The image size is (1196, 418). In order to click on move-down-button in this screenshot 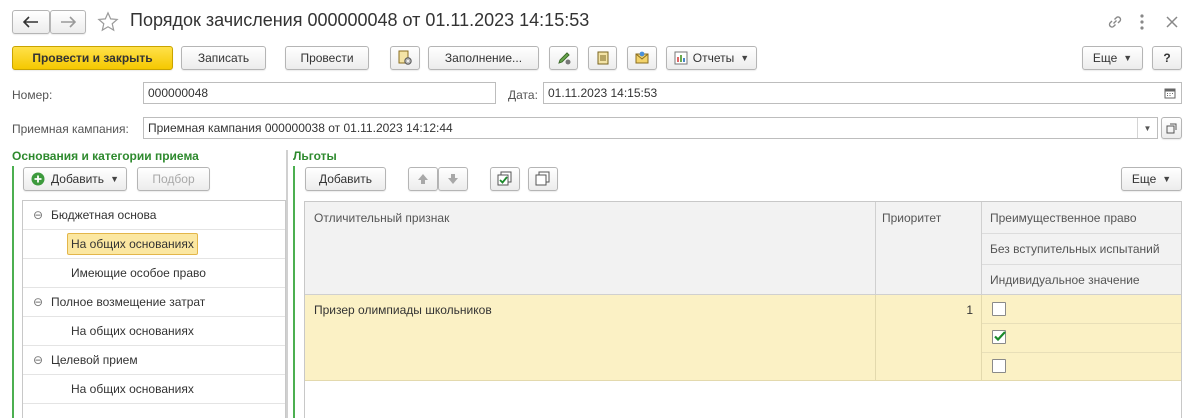, I will do `click(453, 179)`.